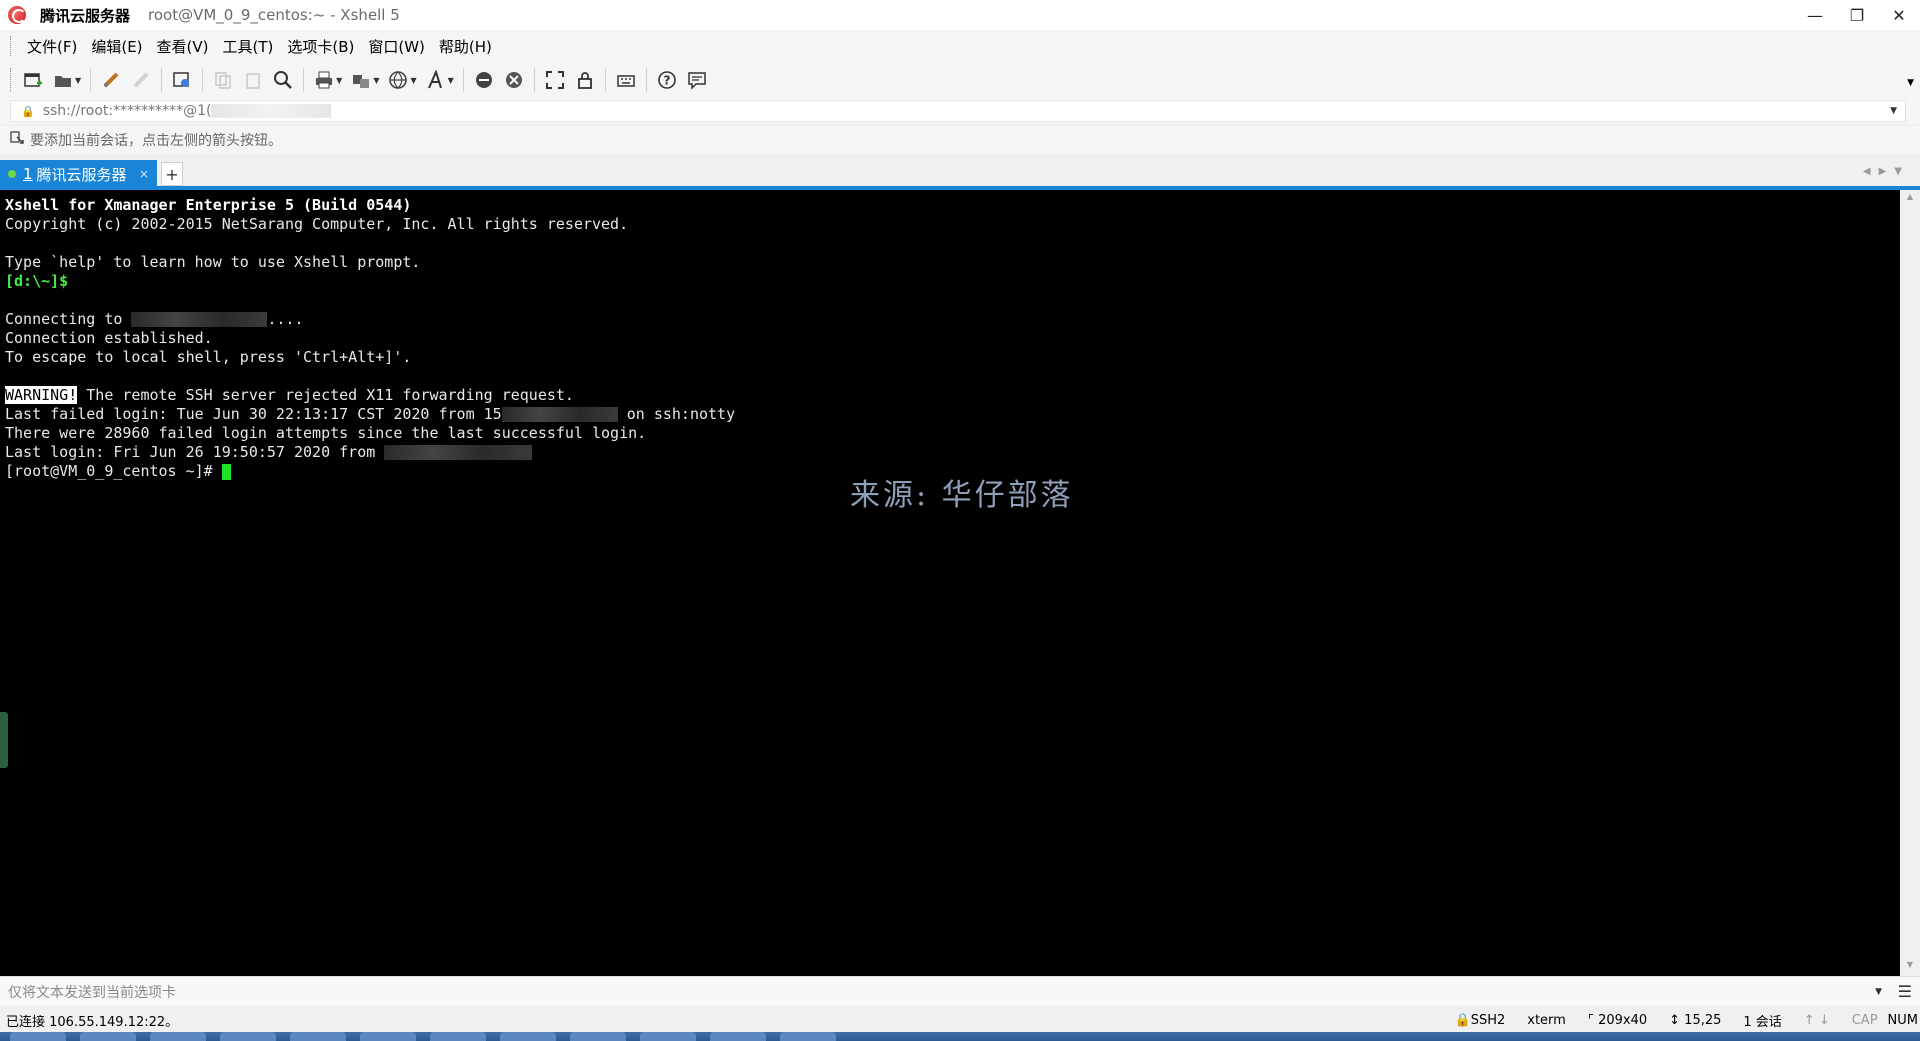  What do you see at coordinates (484, 80) in the screenshot?
I see `xftp-icon` at bounding box center [484, 80].